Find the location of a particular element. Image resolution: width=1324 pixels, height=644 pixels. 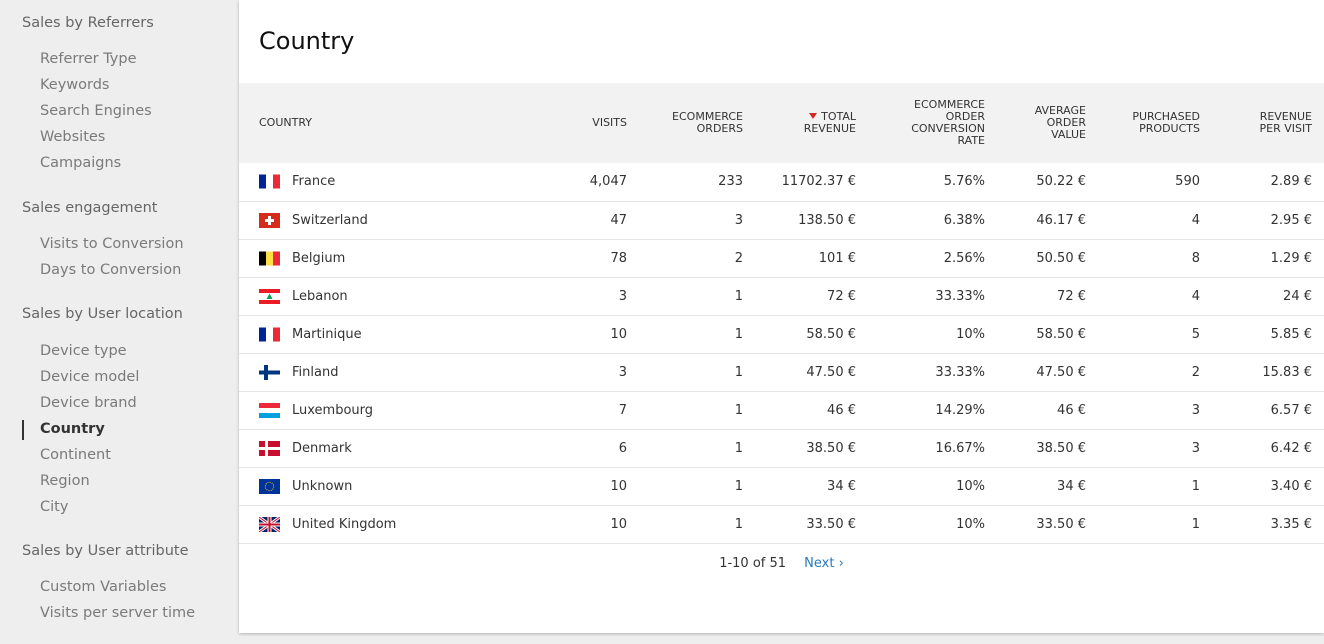

cell-rpv: 2.95 € is located at coordinates (1291, 220).